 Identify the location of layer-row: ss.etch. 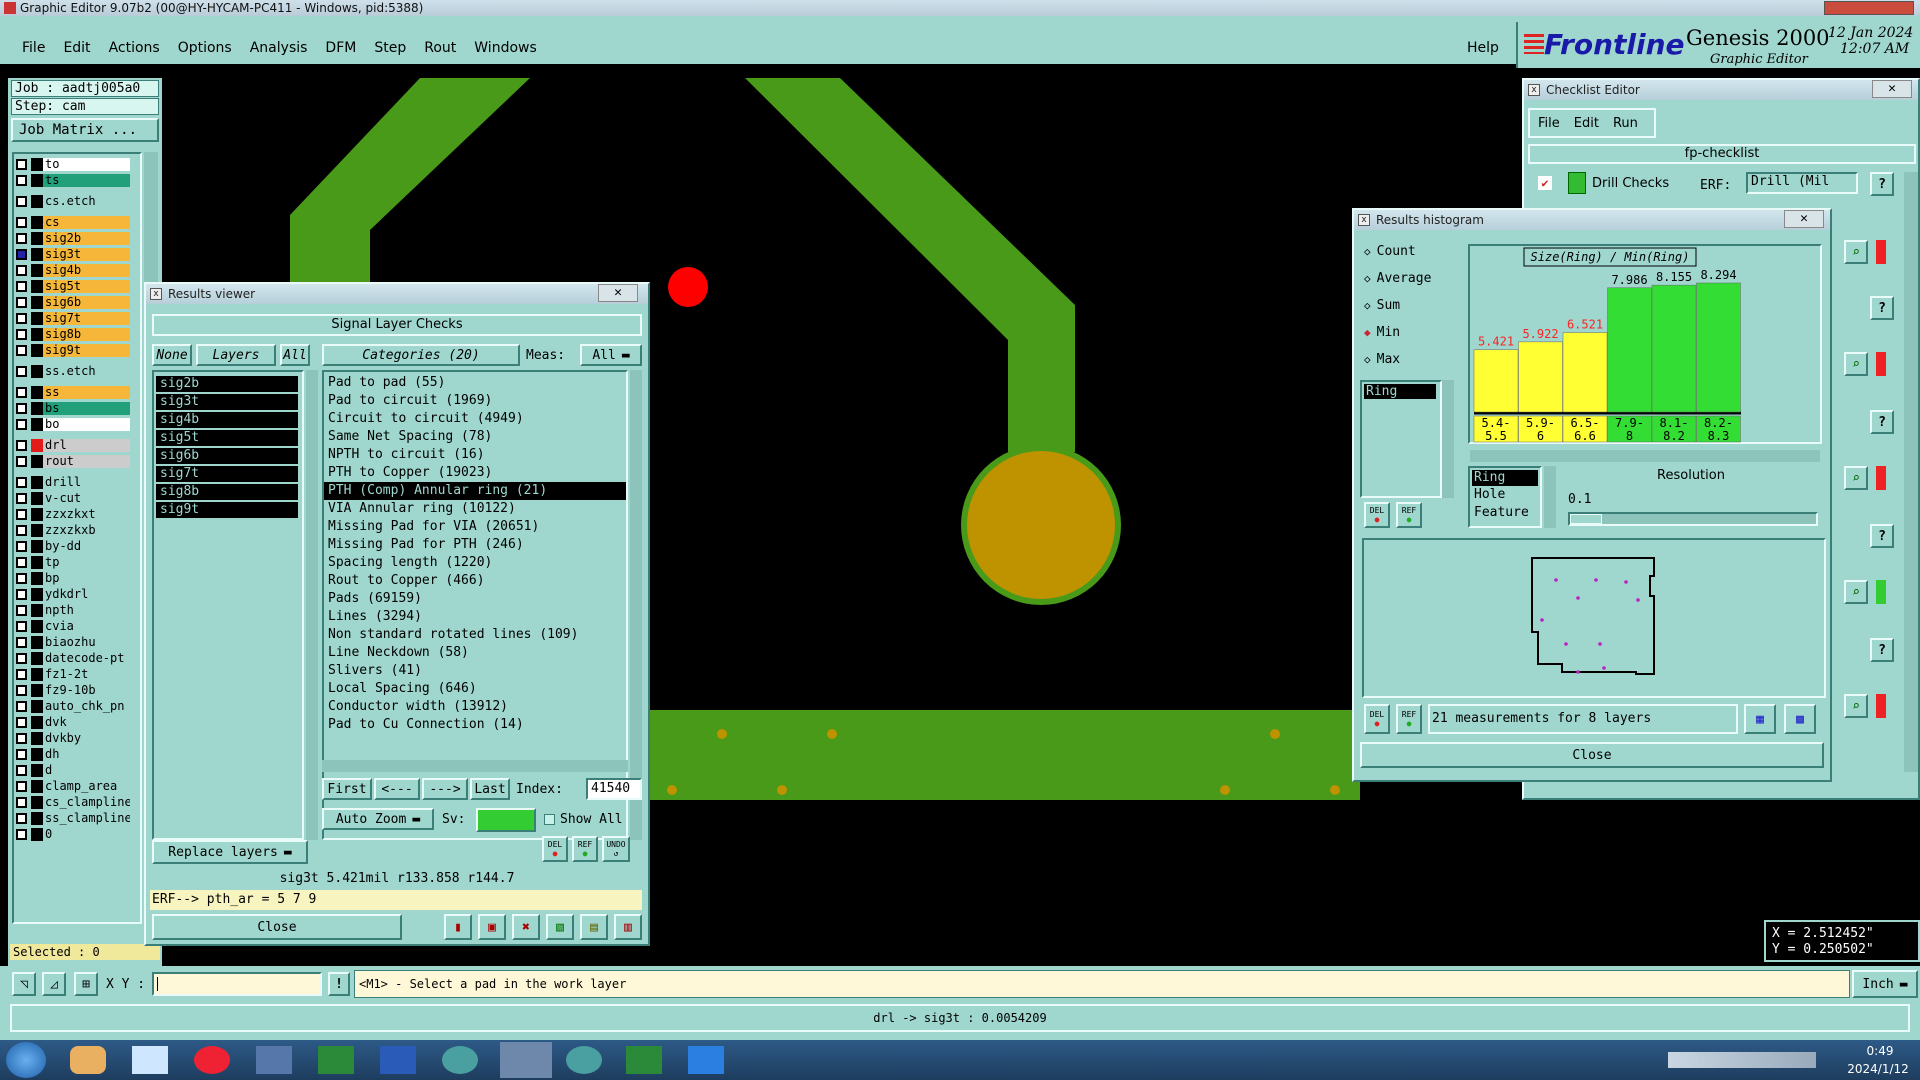
(71, 371).